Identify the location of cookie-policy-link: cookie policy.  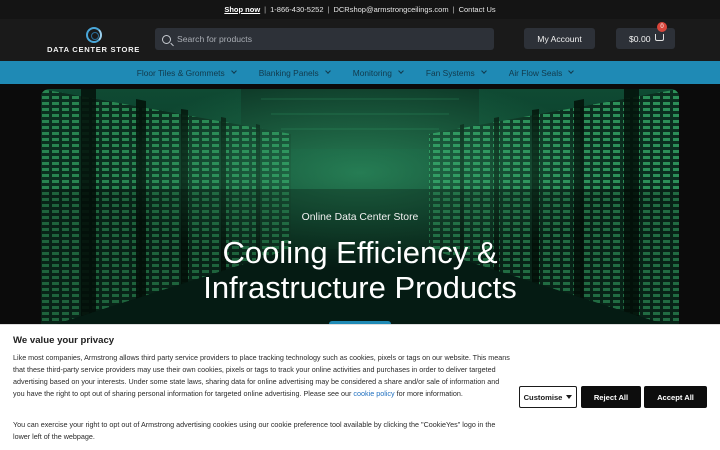
(373, 393).